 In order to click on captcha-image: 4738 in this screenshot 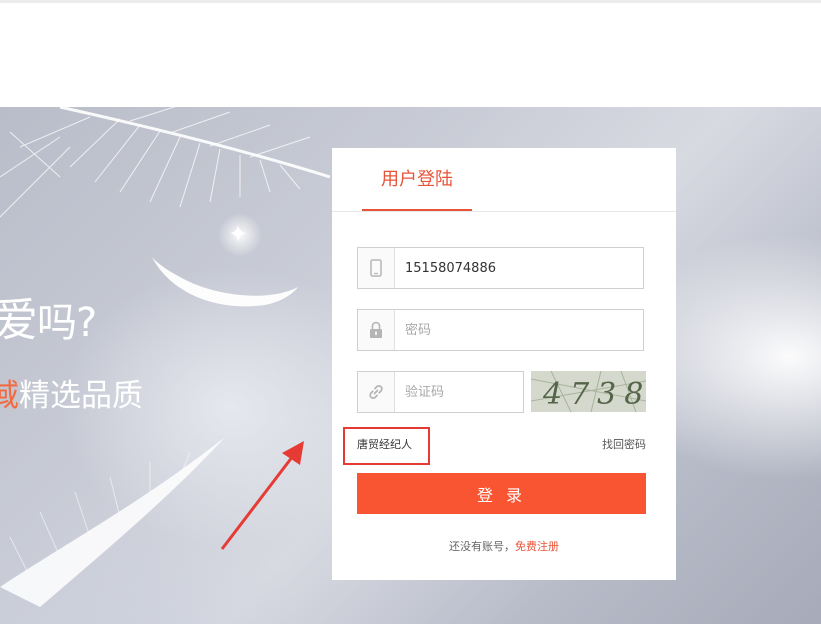, I will do `click(588, 391)`.